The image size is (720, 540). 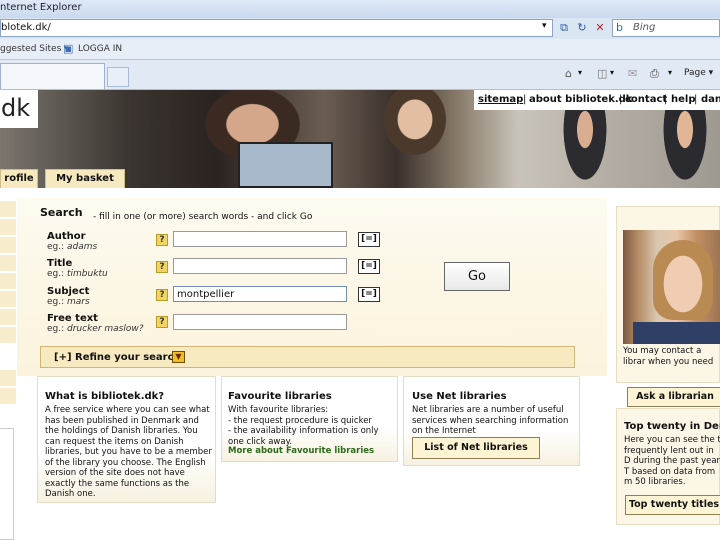 What do you see at coordinates (34, 49) in the screenshot?
I see `suggested-sites-link: ggested Sites ▾` at bounding box center [34, 49].